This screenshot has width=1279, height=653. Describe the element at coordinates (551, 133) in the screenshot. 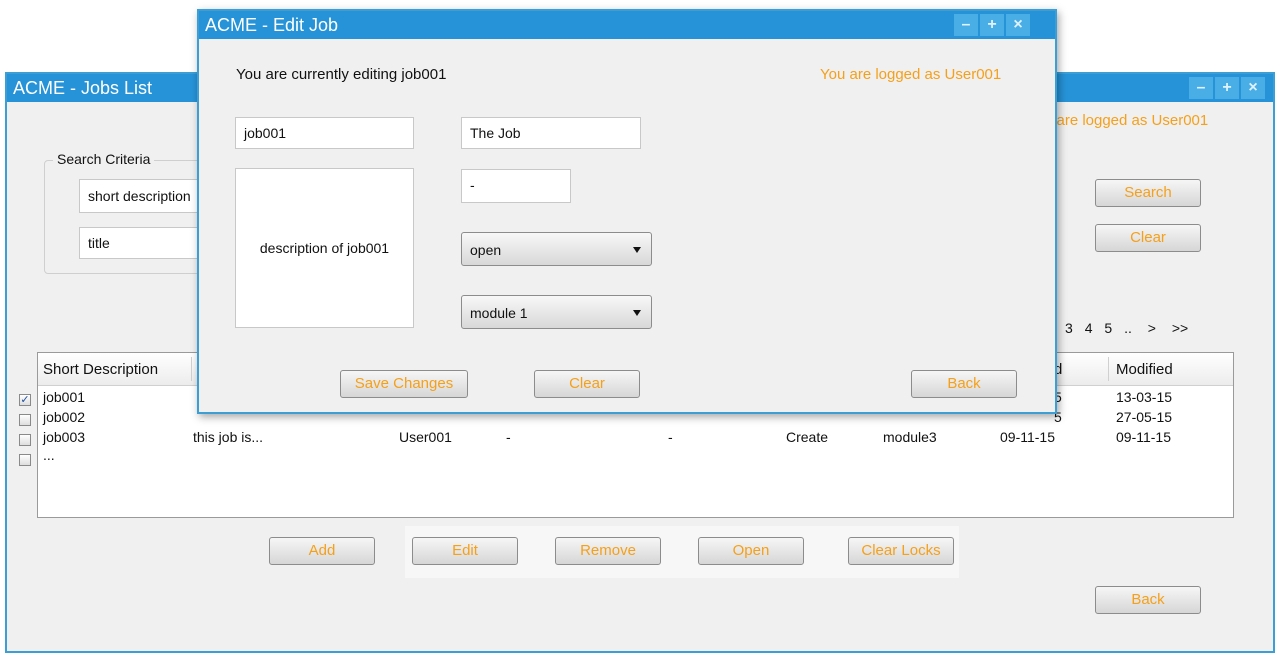

I see `job-title-field: The Job` at that location.